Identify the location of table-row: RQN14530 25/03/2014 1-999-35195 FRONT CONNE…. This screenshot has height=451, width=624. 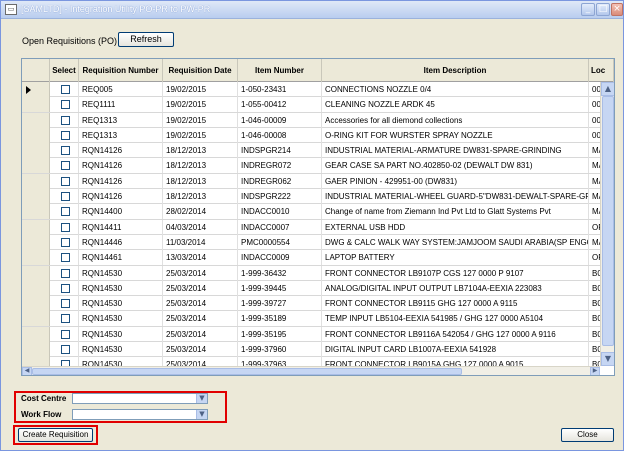
(311, 334).